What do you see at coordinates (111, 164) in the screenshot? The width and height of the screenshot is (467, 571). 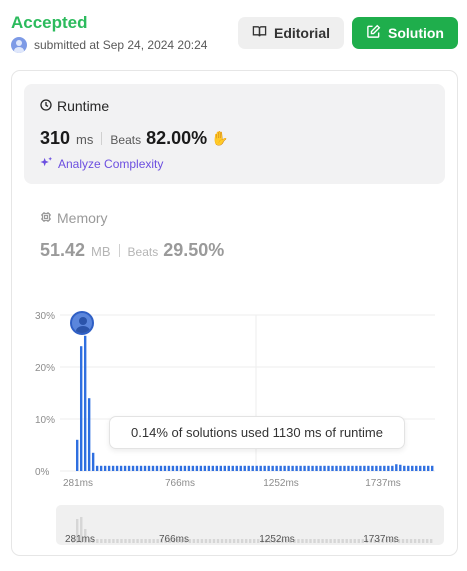 I see `analyze-label: Analyze Complexity` at bounding box center [111, 164].